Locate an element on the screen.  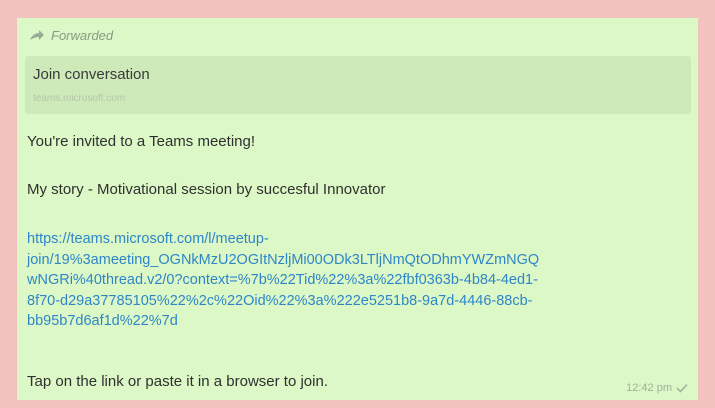
meeting-link-line: bb95b7d6af1d%22%7d is located at coordinates (357, 321).